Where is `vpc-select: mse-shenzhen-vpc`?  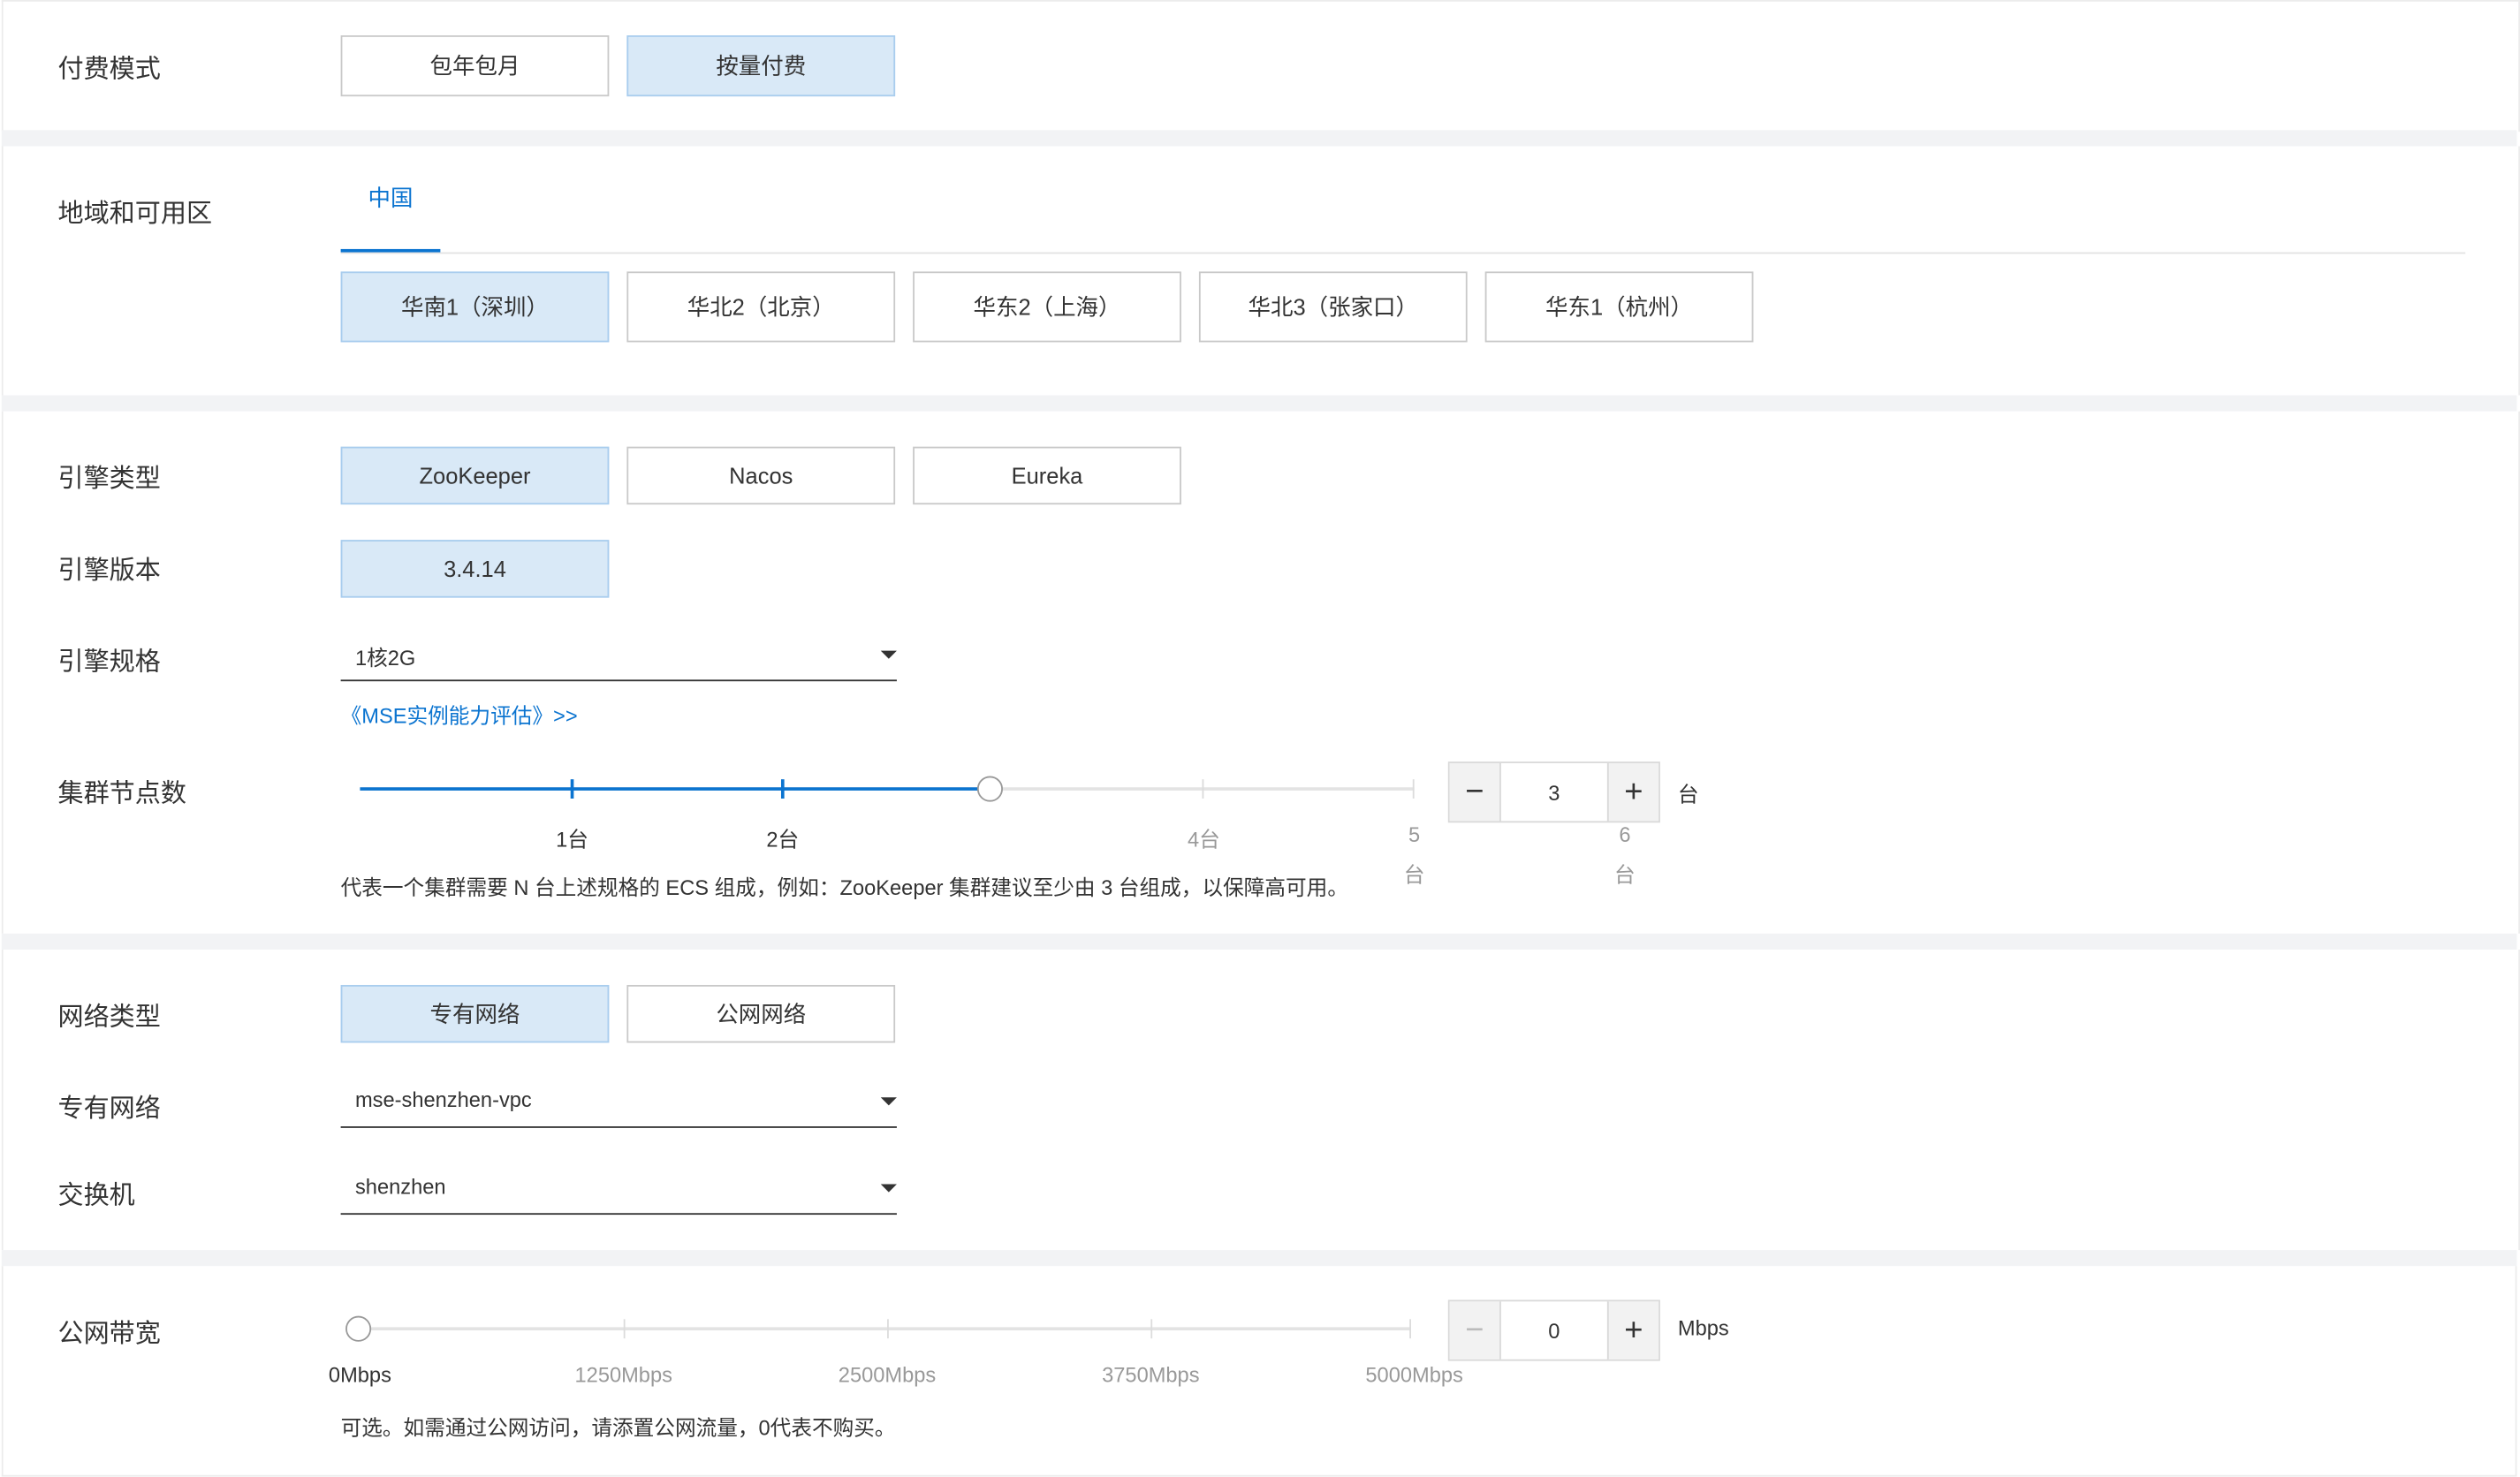
vpc-select: mse-shenzhen-vpc is located at coordinates (618, 1102).